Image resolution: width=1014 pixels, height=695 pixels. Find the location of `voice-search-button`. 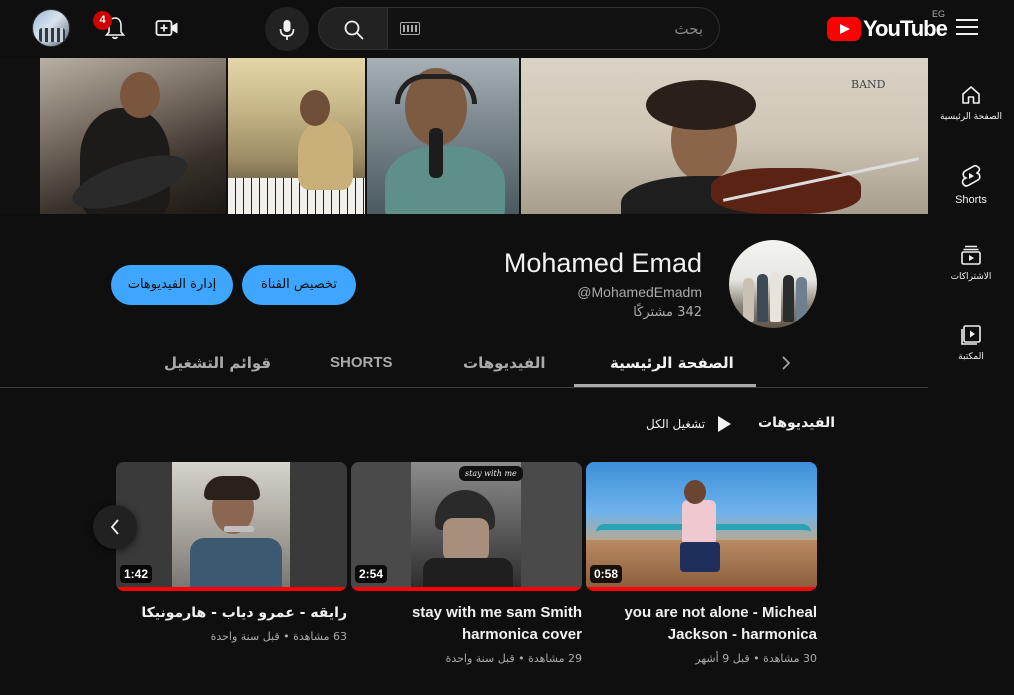

voice-search-button is located at coordinates (287, 29).